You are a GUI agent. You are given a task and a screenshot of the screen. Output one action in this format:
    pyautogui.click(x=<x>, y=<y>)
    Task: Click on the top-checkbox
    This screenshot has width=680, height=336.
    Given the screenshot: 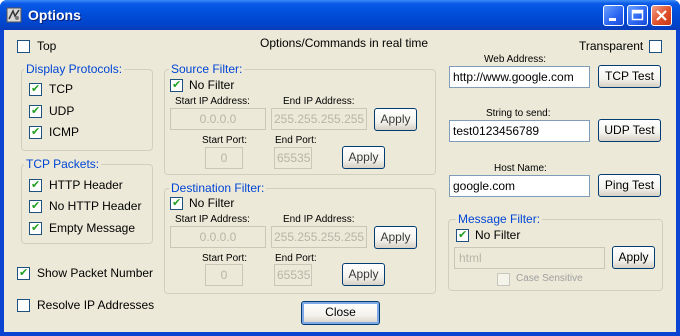 What is the action you would take?
    pyautogui.click(x=23, y=46)
    